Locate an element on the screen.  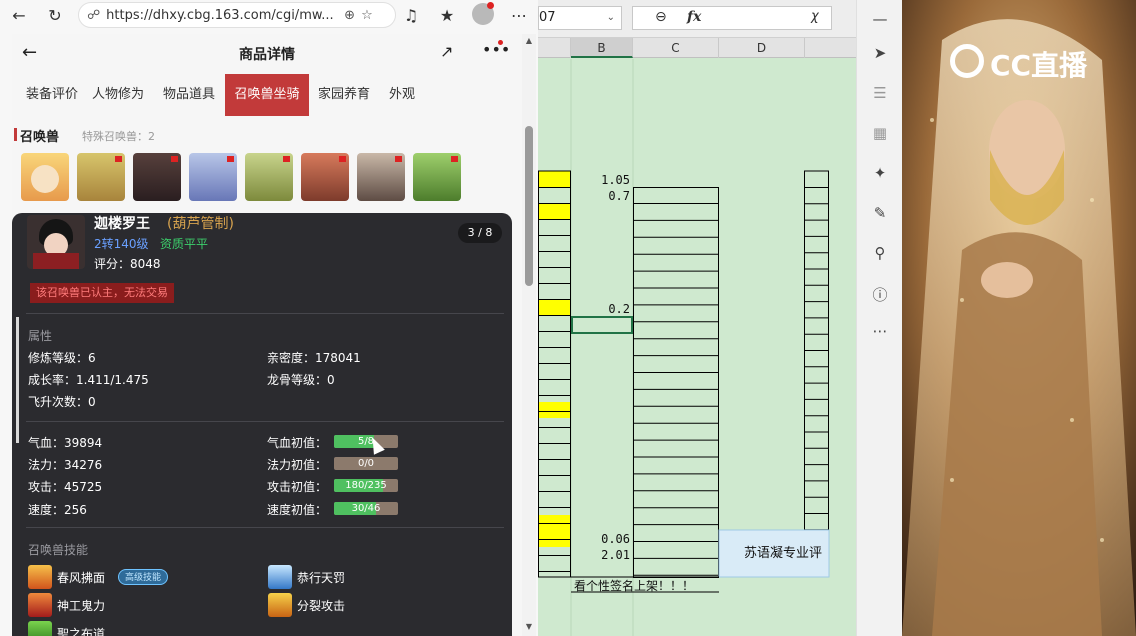
skill-icon-spring-breeze is located at coordinates (40, 577).